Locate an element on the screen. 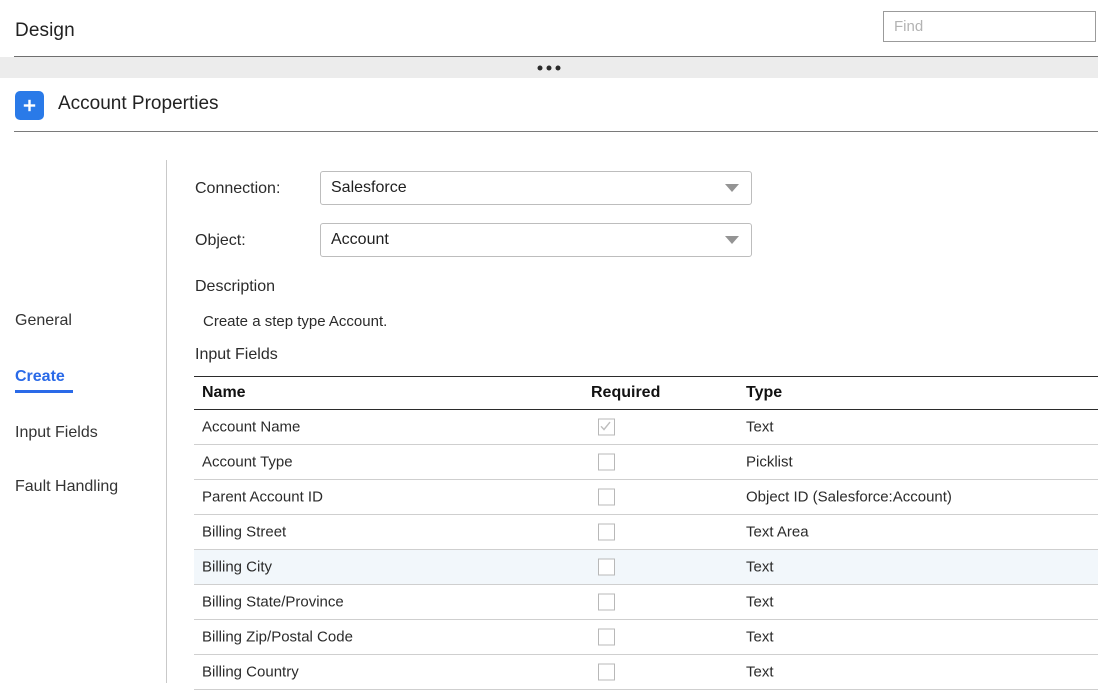  sidebar-item-input-fields: Input Fields is located at coordinates (56, 433).